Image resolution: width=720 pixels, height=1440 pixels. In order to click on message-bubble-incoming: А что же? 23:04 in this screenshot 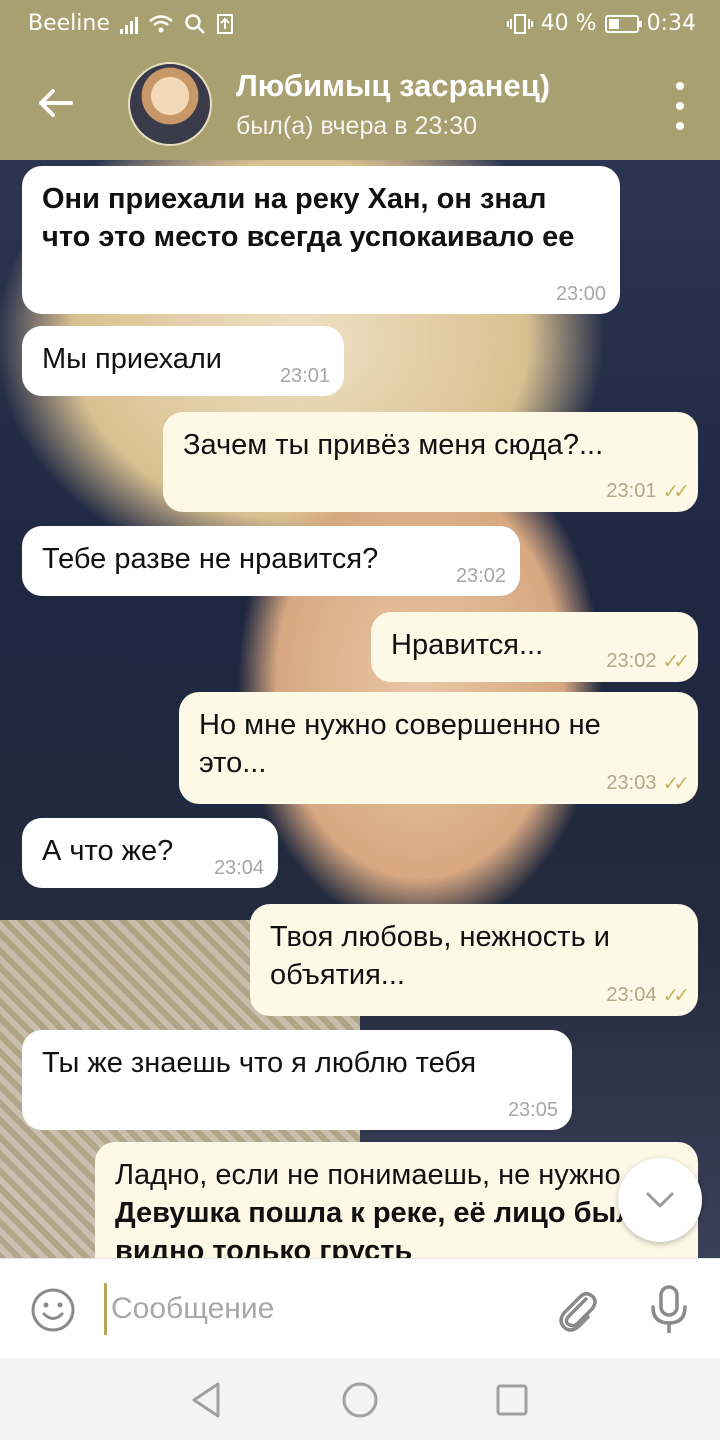, I will do `click(150, 853)`.